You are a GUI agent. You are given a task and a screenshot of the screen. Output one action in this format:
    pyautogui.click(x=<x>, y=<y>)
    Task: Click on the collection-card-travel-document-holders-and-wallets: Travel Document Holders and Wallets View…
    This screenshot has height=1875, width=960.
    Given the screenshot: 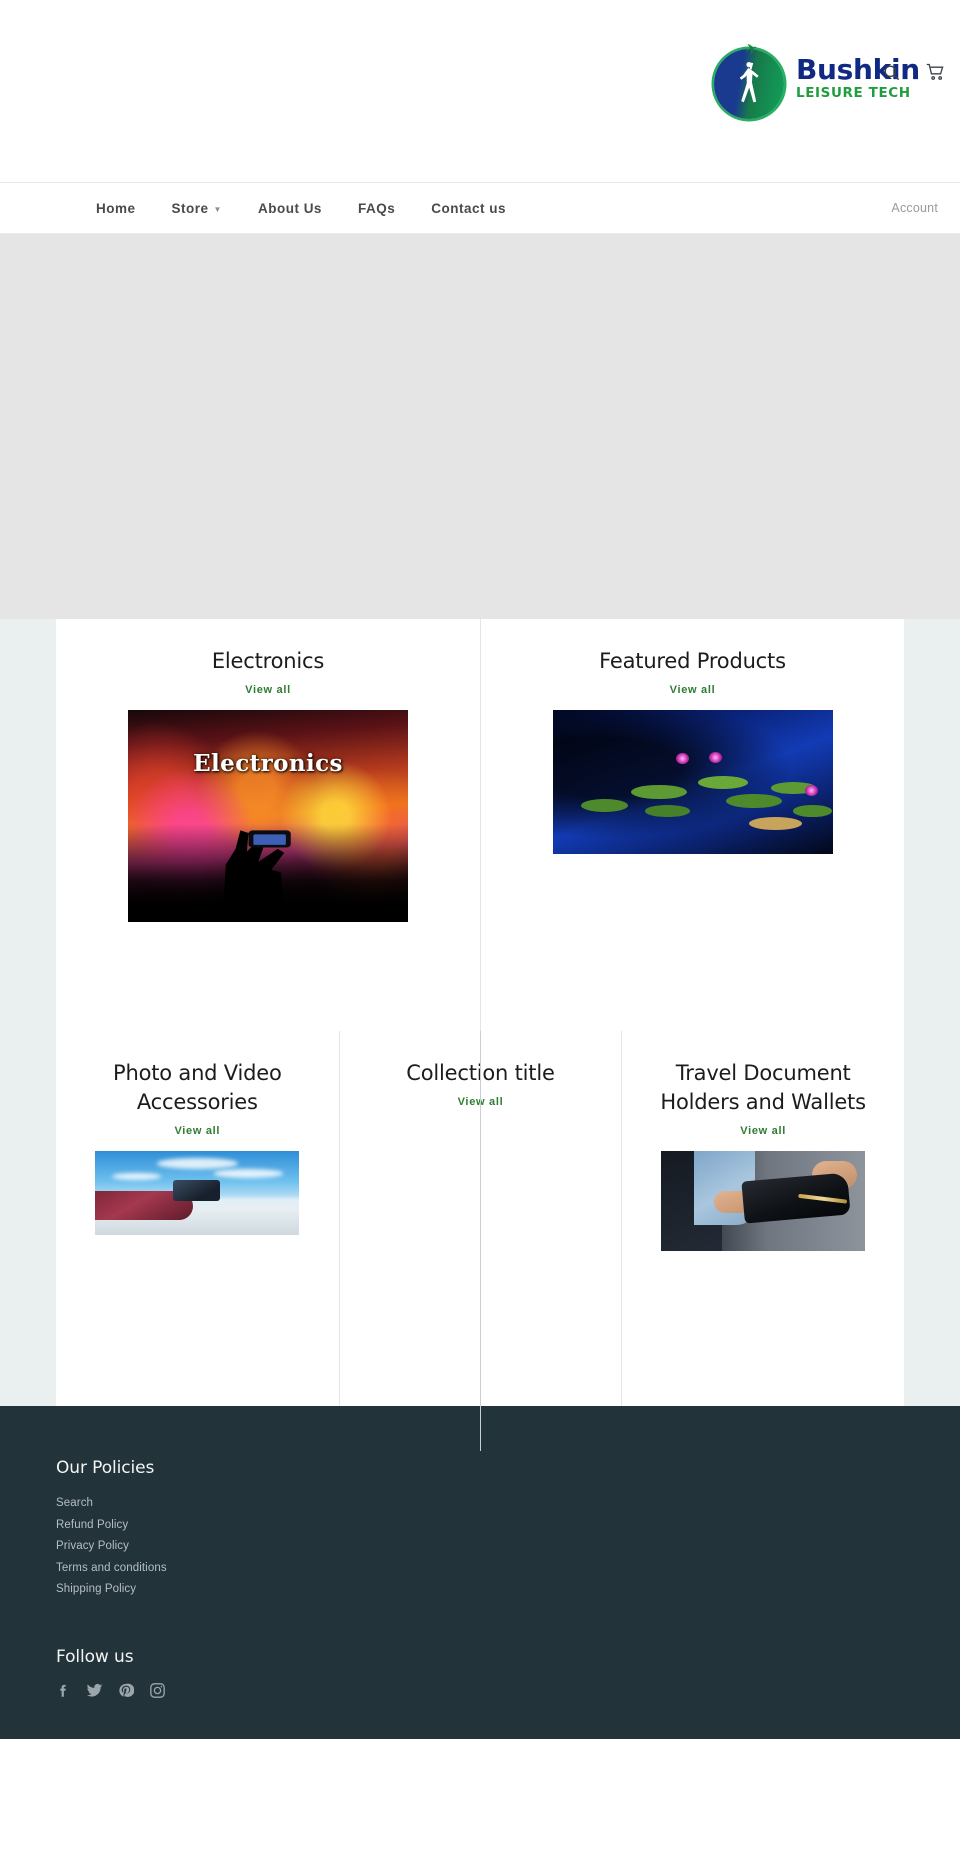 What is the action you would take?
    pyautogui.click(x=762, y=1218)
    